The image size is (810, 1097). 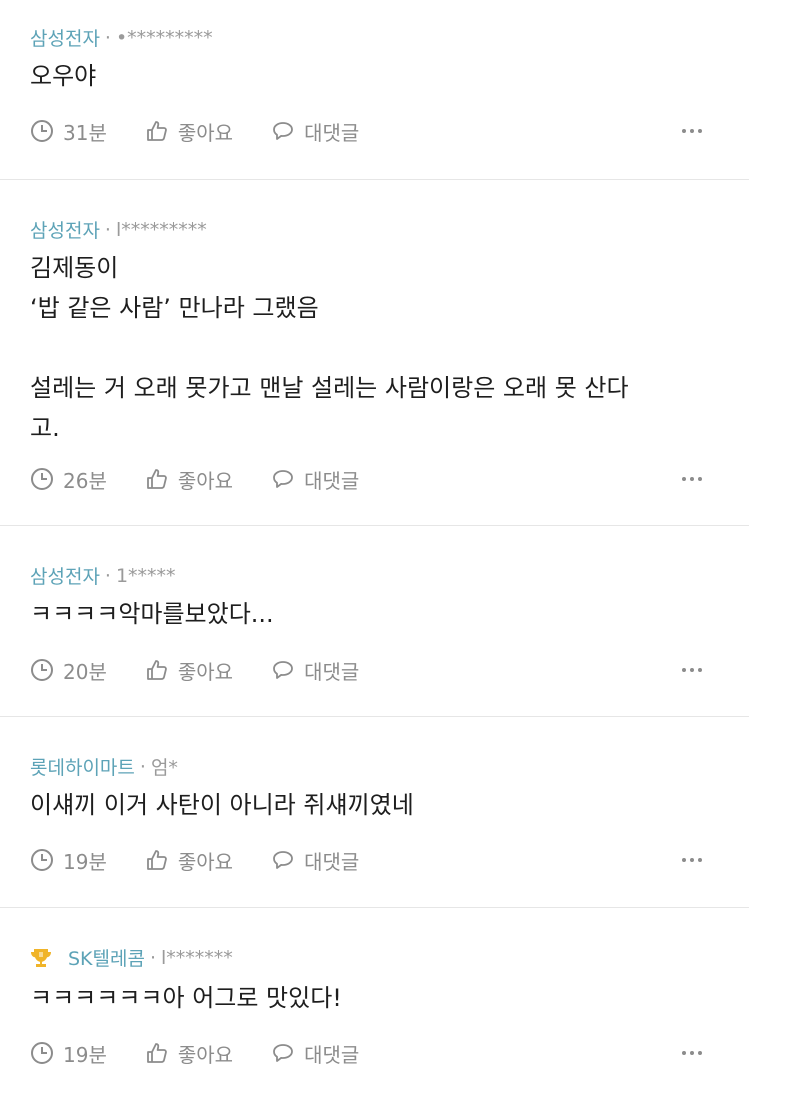 What do you see at coordinates (63, 76) in the screenshot?
I see `comment-text: 오우야` at bounding box center [63, 76].